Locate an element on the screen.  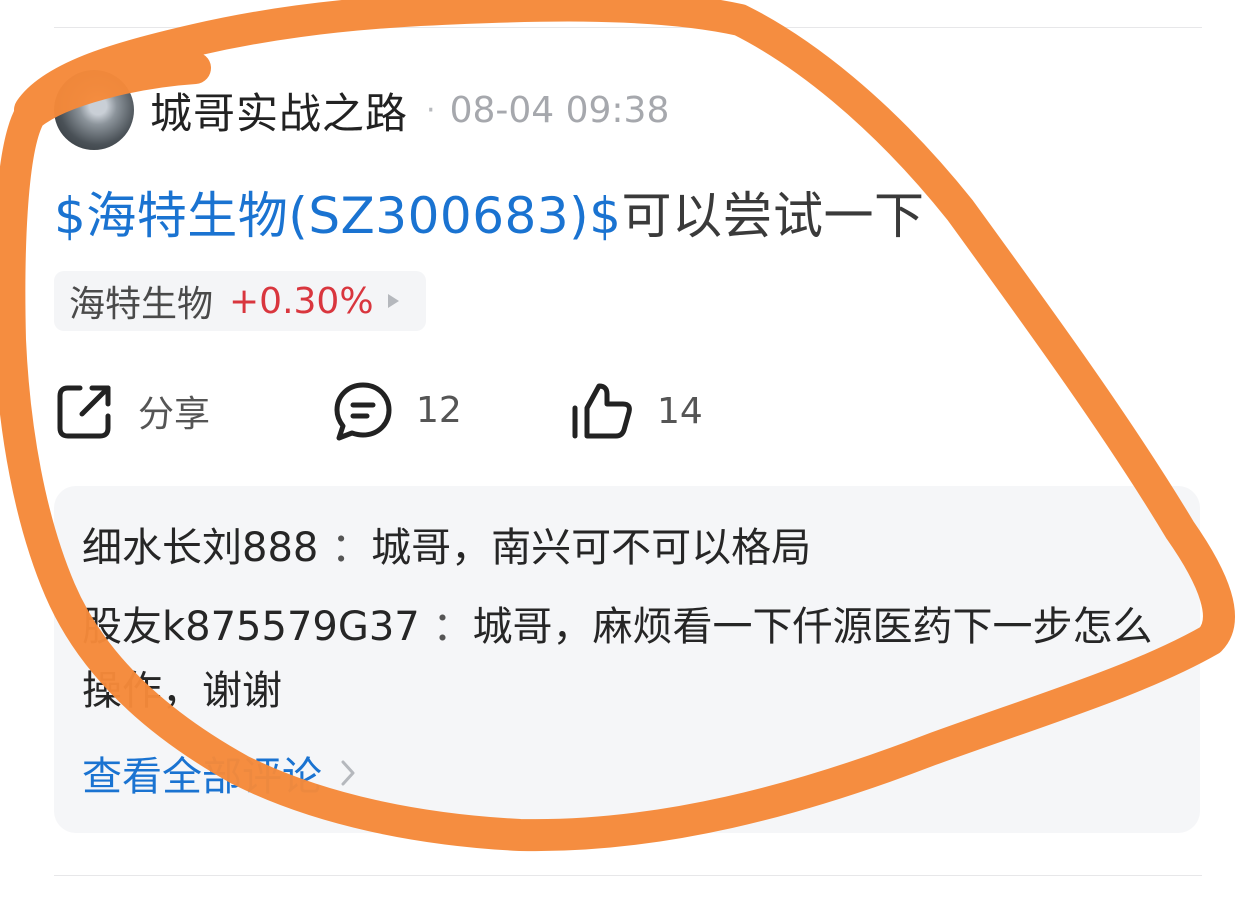
like-count: 14 is located at coordinates (680, 411).